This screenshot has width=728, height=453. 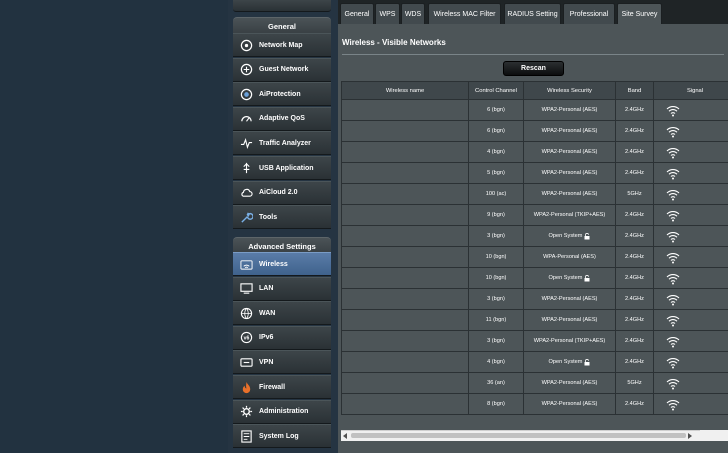 What do you see at coordinates (496, 320) in the screenshot?
I see `cell-control-channel: 11 (bgn)` at bounding box center [496, 320].